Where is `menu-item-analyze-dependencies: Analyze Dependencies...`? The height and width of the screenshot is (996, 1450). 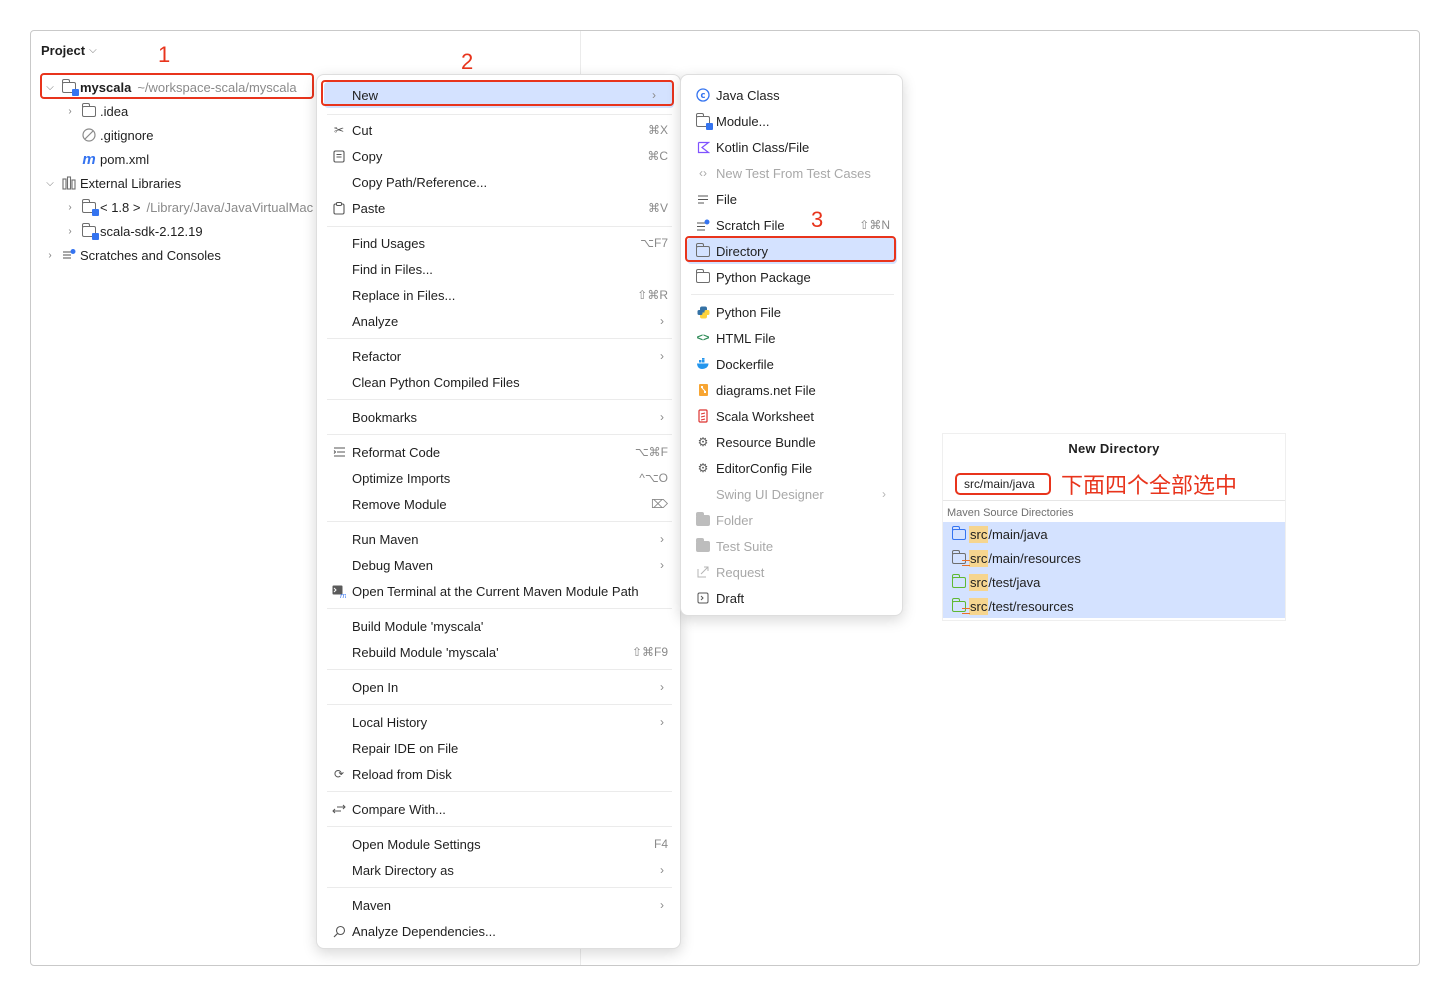 menu-item-analyze-dependencies: Analyze Dependencies... is located at coordinates (499, 931).